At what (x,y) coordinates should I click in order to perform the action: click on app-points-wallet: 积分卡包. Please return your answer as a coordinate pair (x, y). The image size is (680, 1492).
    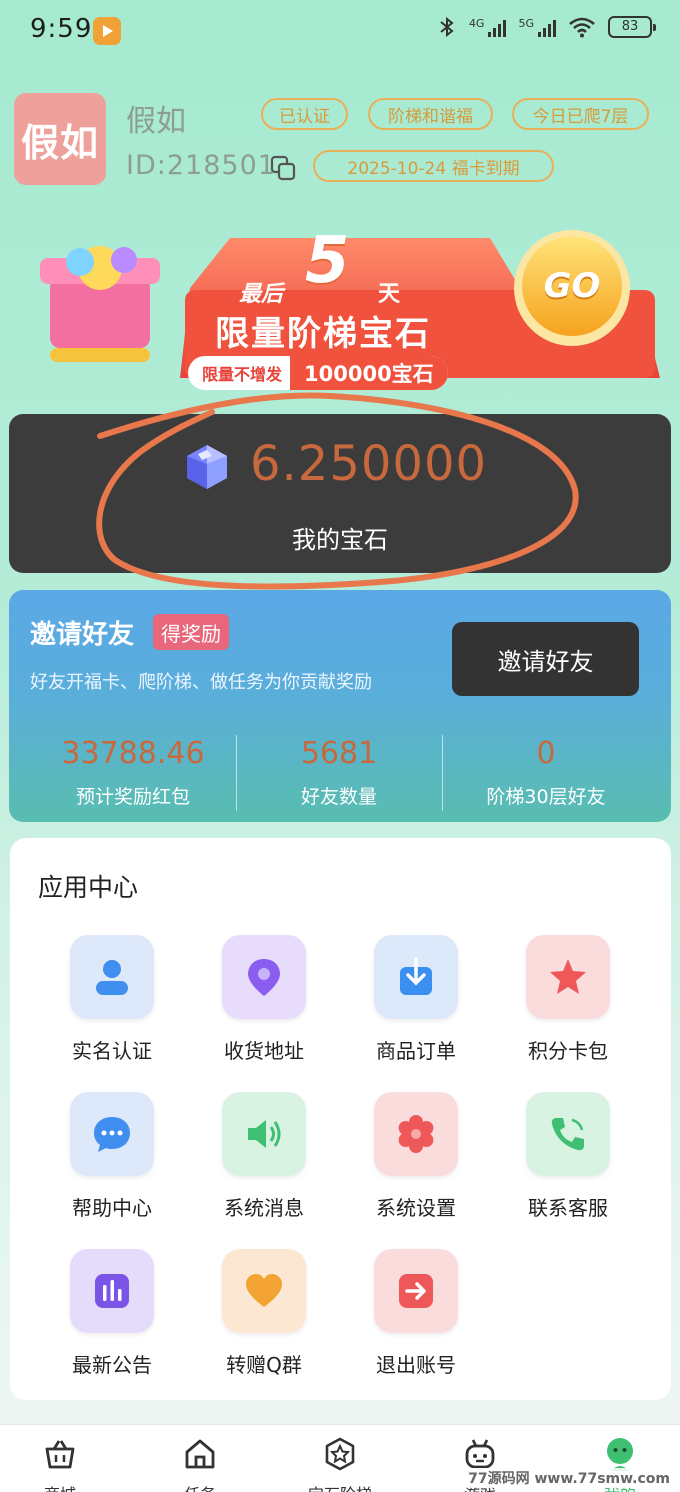
    Looking at the image, I should click on (568, 999).